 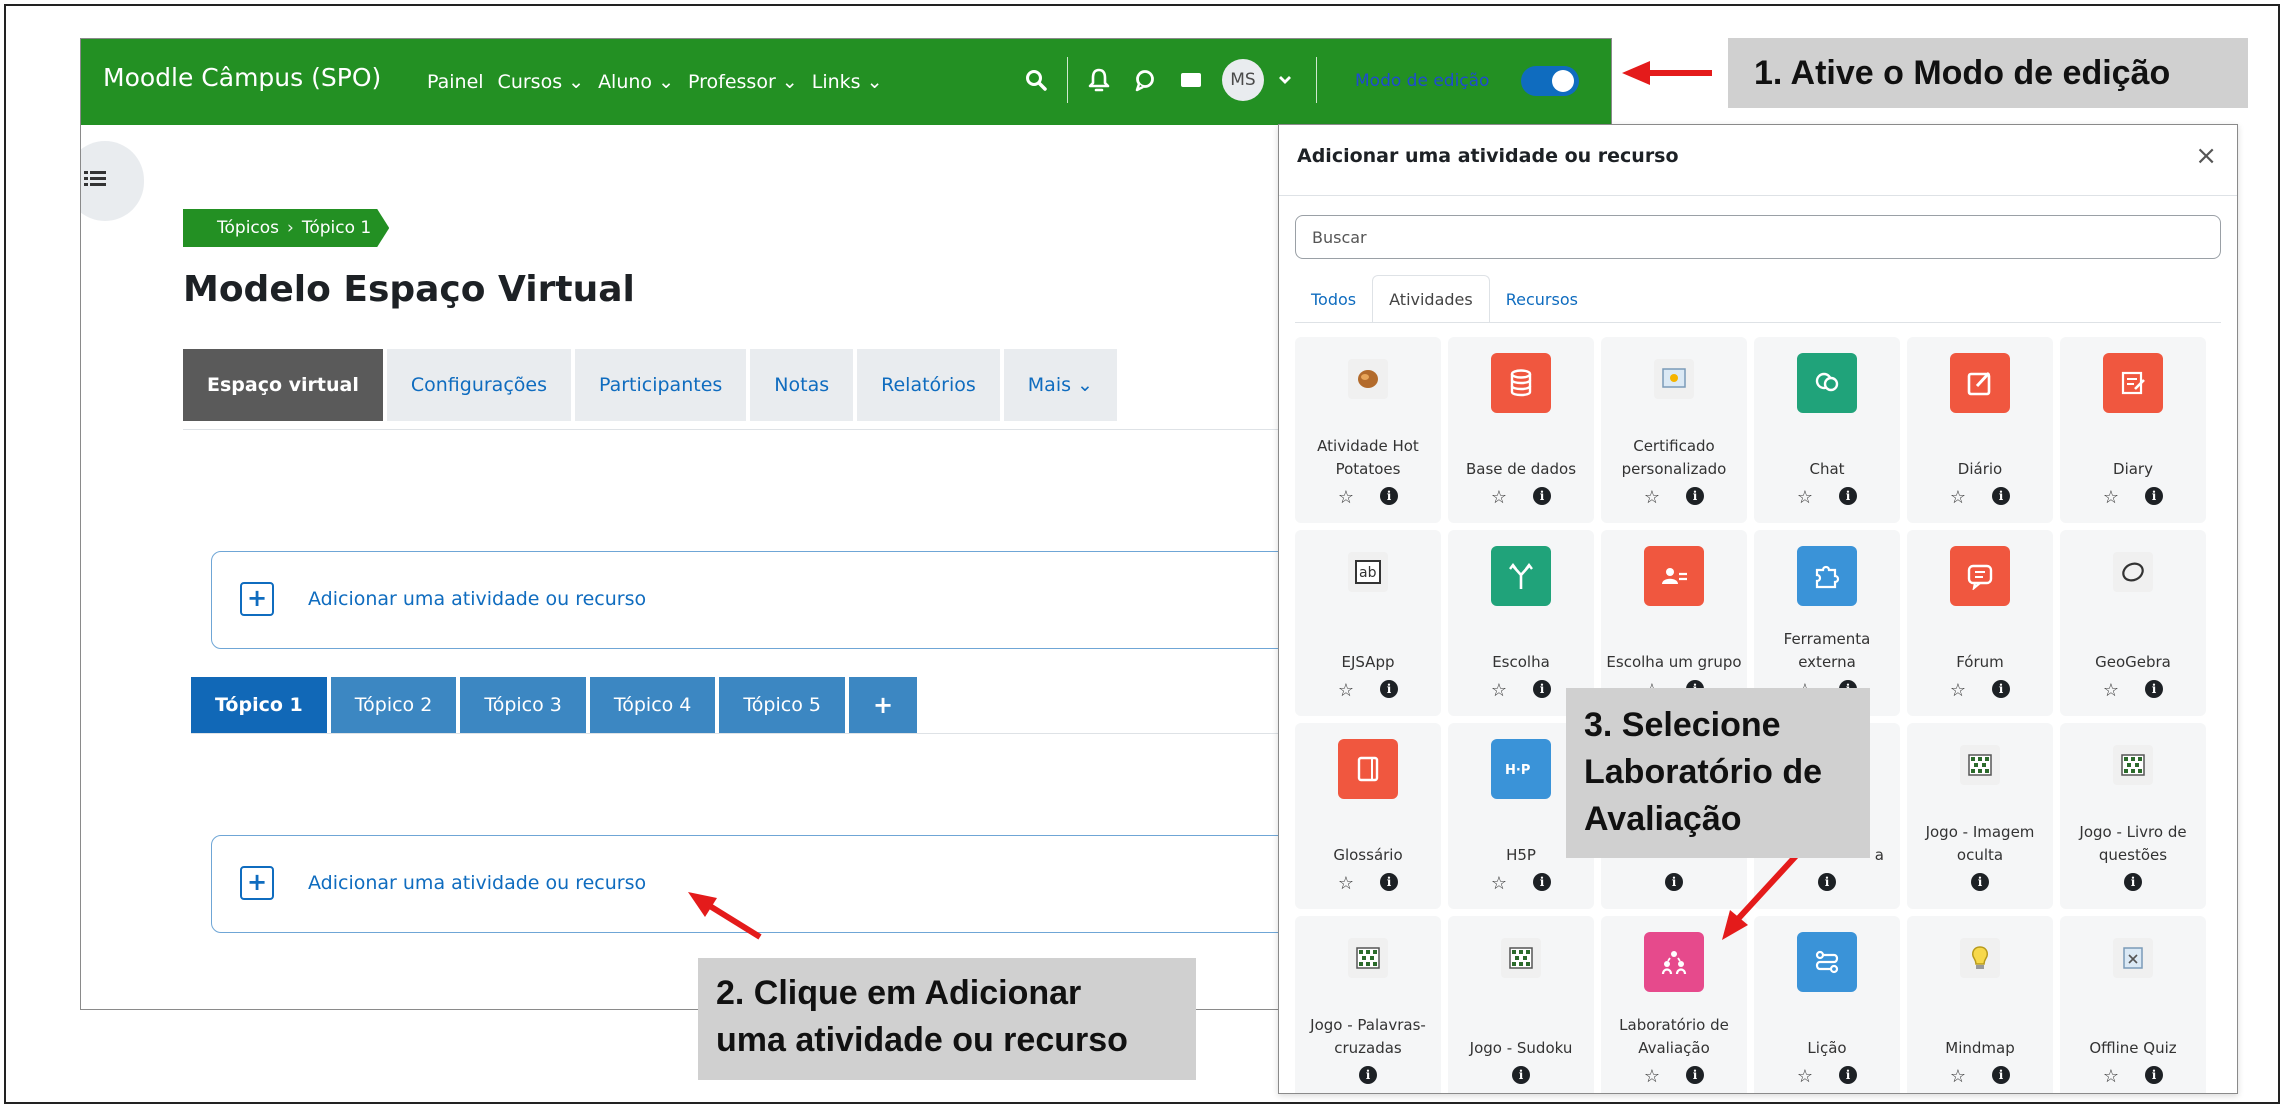 I want to click on tab-topico-2: Tópico 2, so click(x=393, y=705).